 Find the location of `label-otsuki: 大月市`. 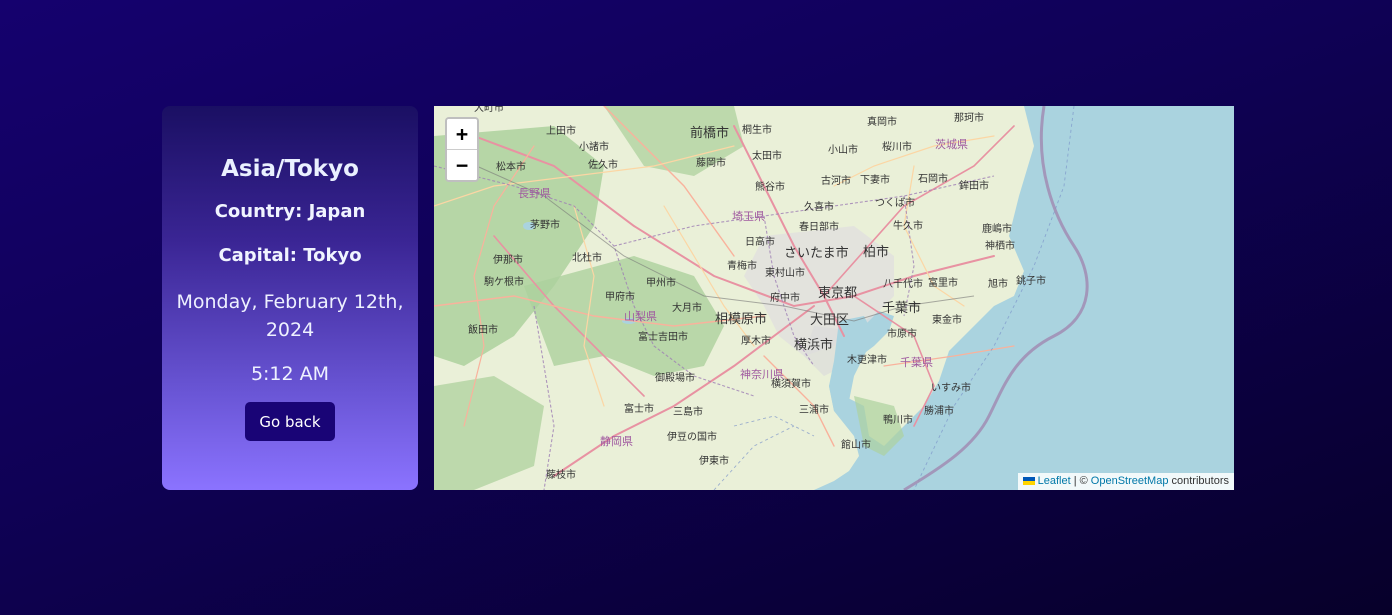

label-otsuki: 大月市 is located at coordinates (687, 307).